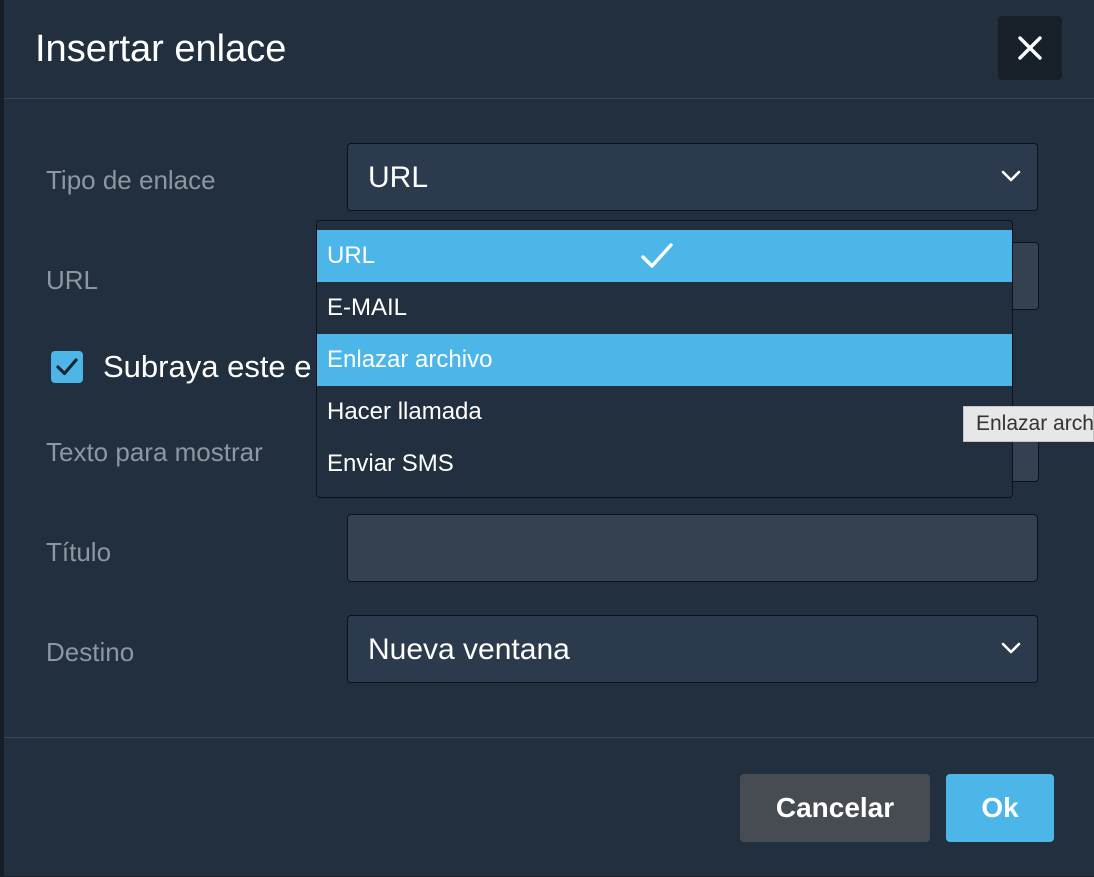  I want to click on title-input, so click(692, 548).